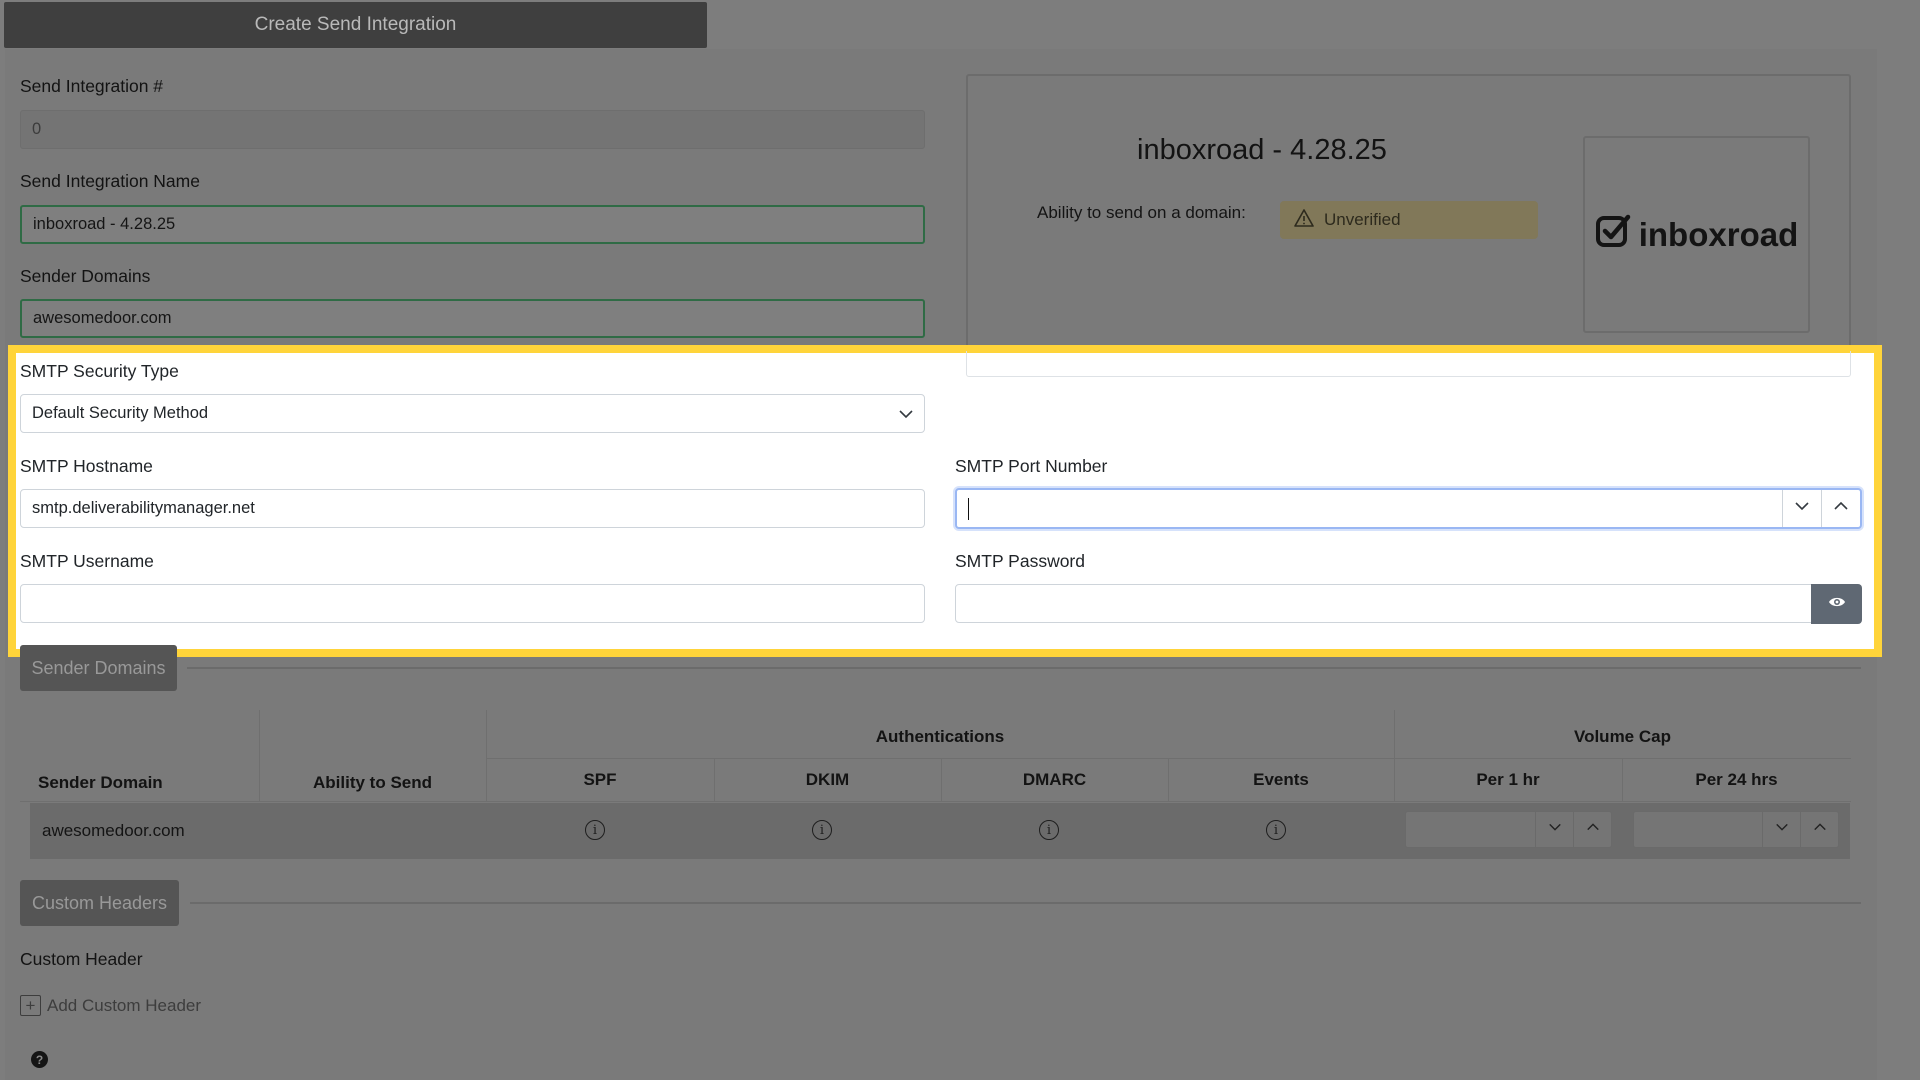 The image size is (1920, 1080). What do you see at coordinates (968, 508) in the screenshot?
I see `text-cursor` at bounding box center [968, 508].